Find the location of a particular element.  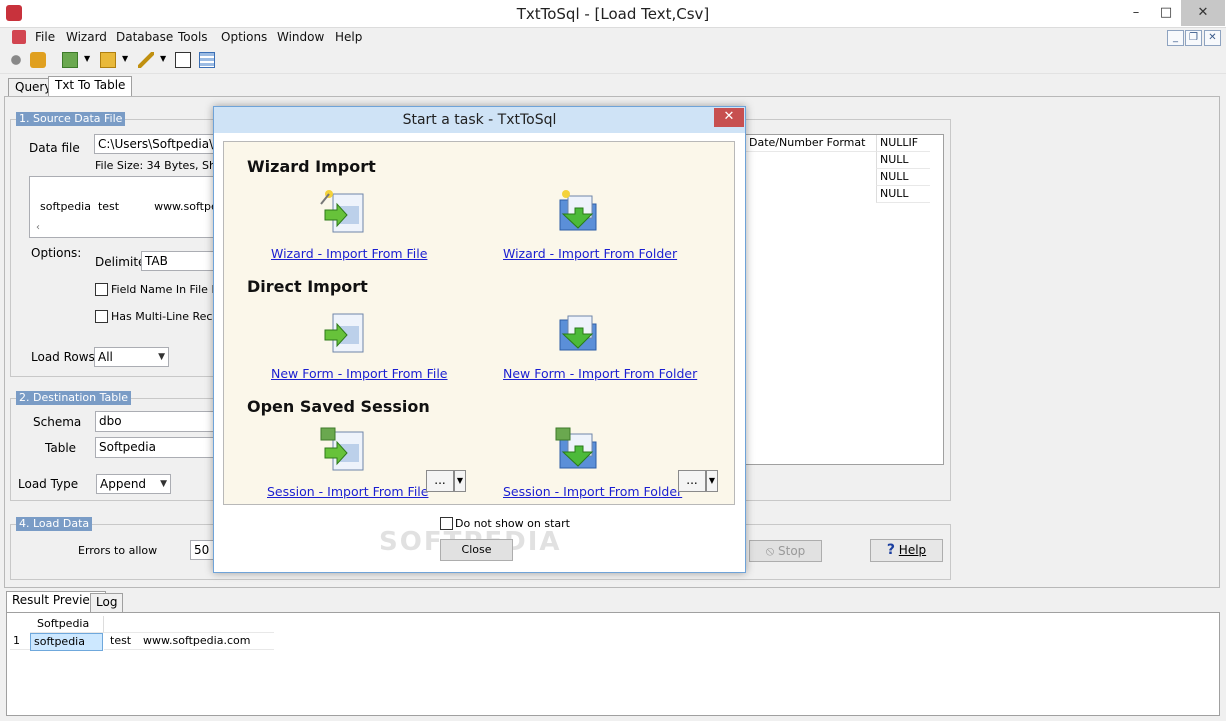

menu-help: Help is located at coordinates (348, 37).